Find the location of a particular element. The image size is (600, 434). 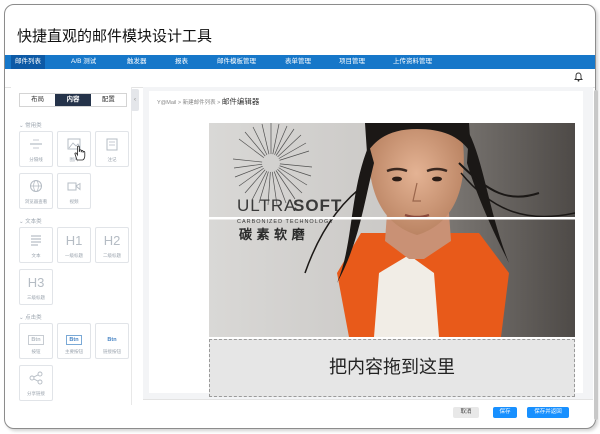

drop-zone: 把内容拖到这里 is located at coordinates (392, 368).